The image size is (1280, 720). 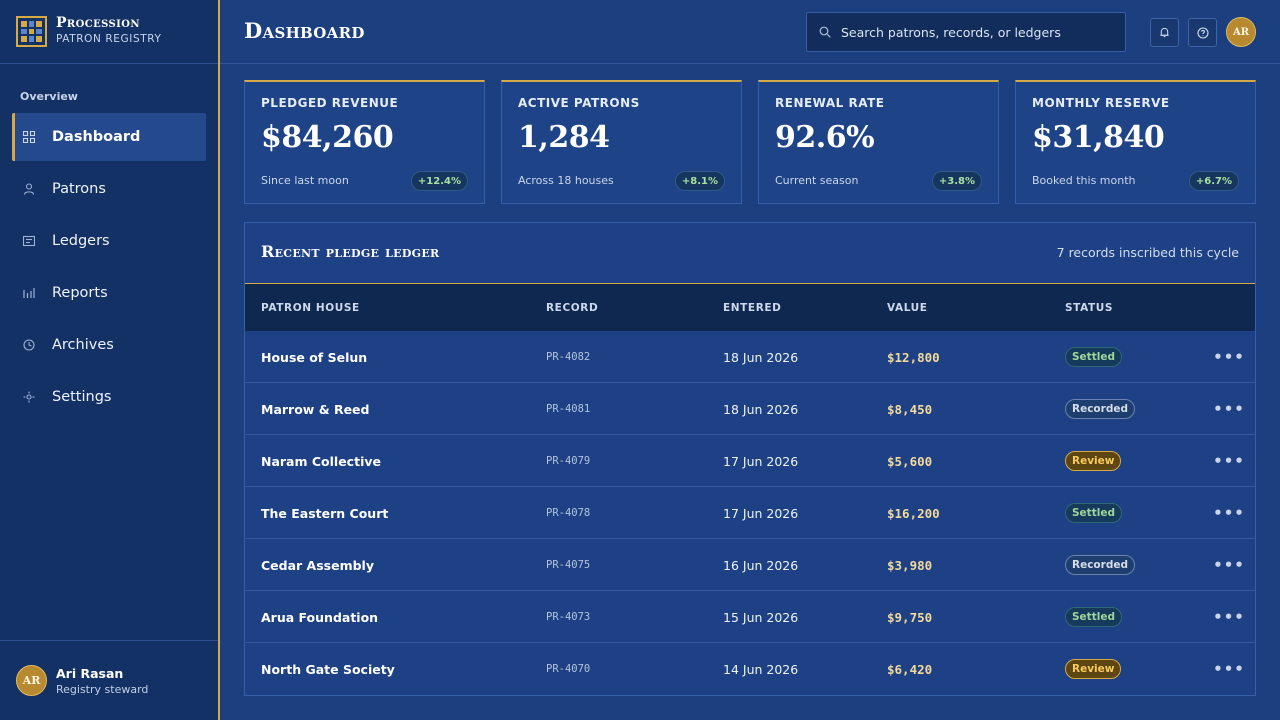 What do you see at coordinates (328, 669) in the screenshot?
I see `patron-house-cell: North Gate Society` at bounding box center [328, 669].